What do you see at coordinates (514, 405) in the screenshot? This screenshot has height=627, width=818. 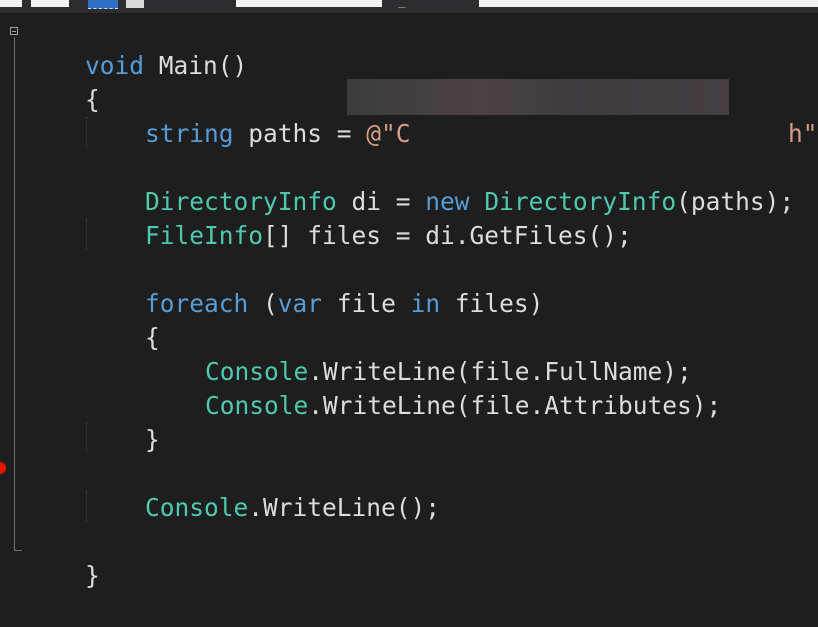 I see `writeline-attributes: .WriteLine(file.Attributes);` at bounding box center [514, 405].